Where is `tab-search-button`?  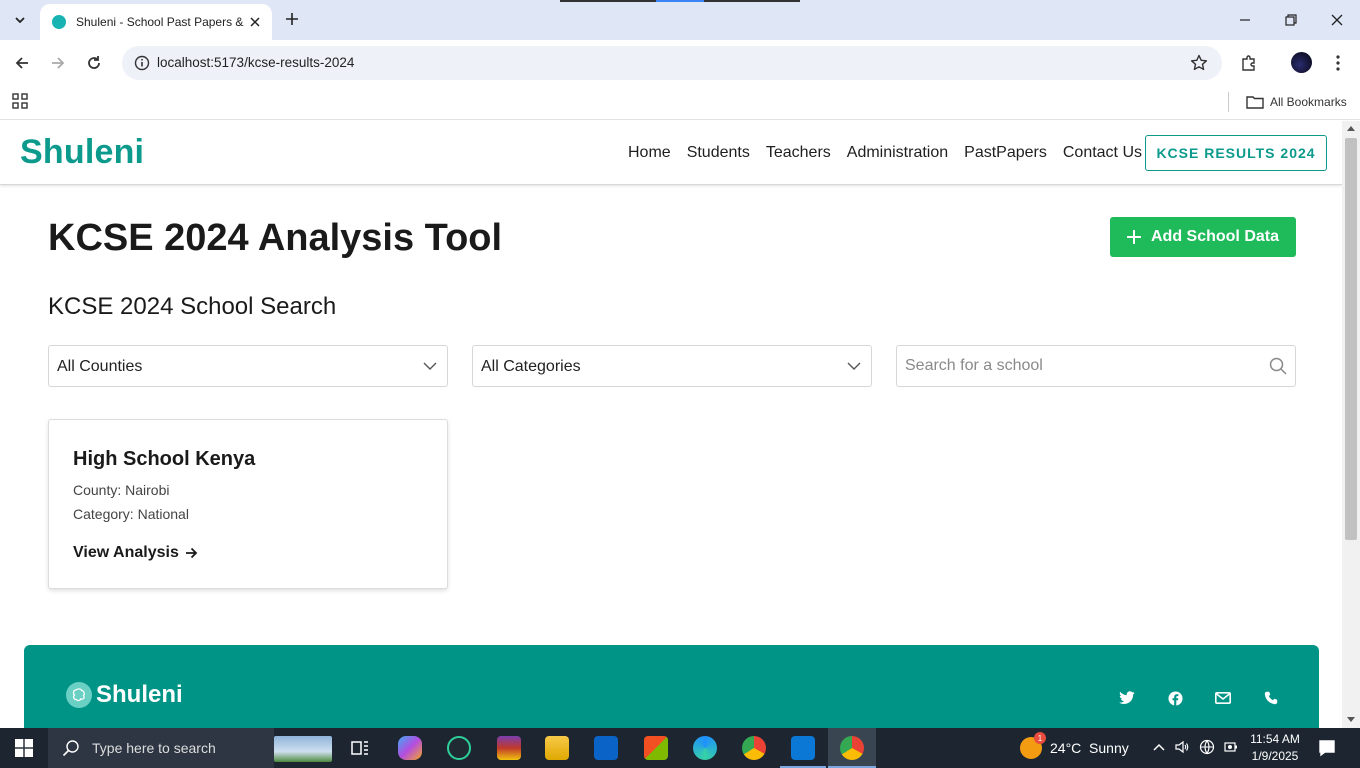 tab-search-button is located at coordinates (20, 20).